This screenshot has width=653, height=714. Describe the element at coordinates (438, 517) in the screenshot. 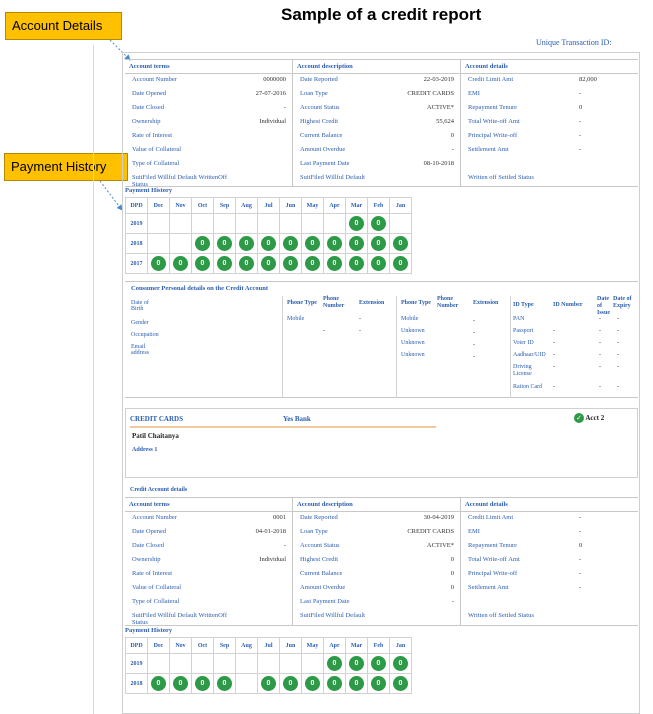

I see `field-value: 30-04-2019` at that location.